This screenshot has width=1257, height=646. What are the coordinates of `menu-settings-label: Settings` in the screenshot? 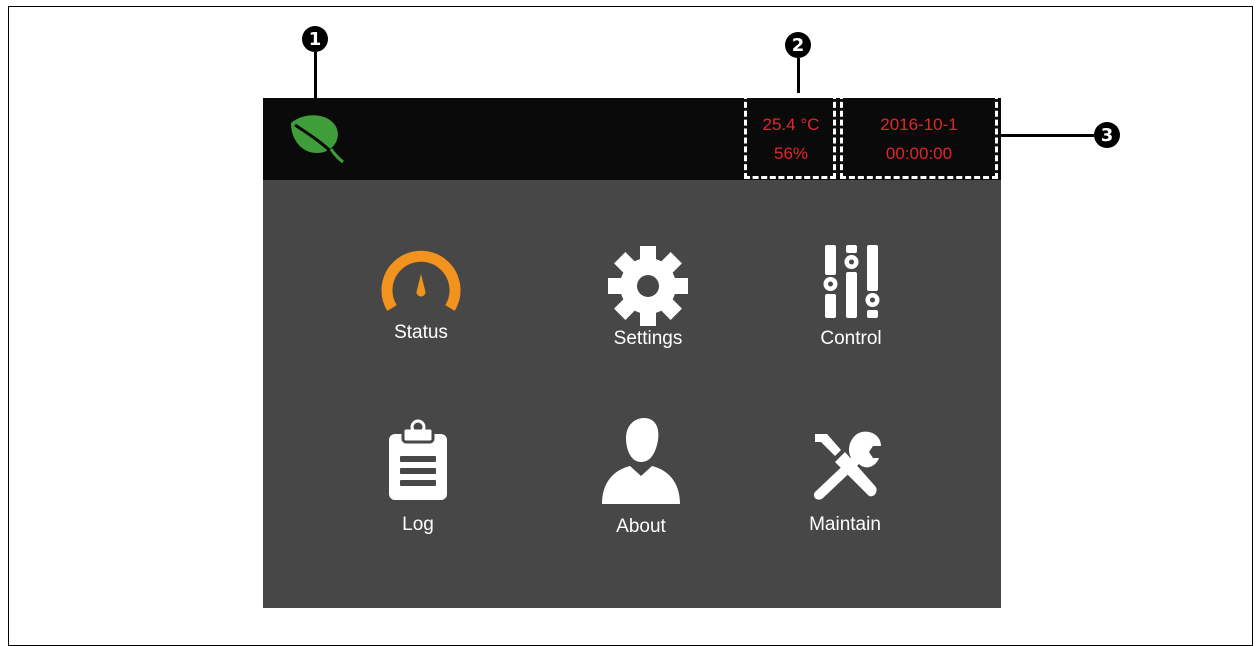 It's located at (648, 338).